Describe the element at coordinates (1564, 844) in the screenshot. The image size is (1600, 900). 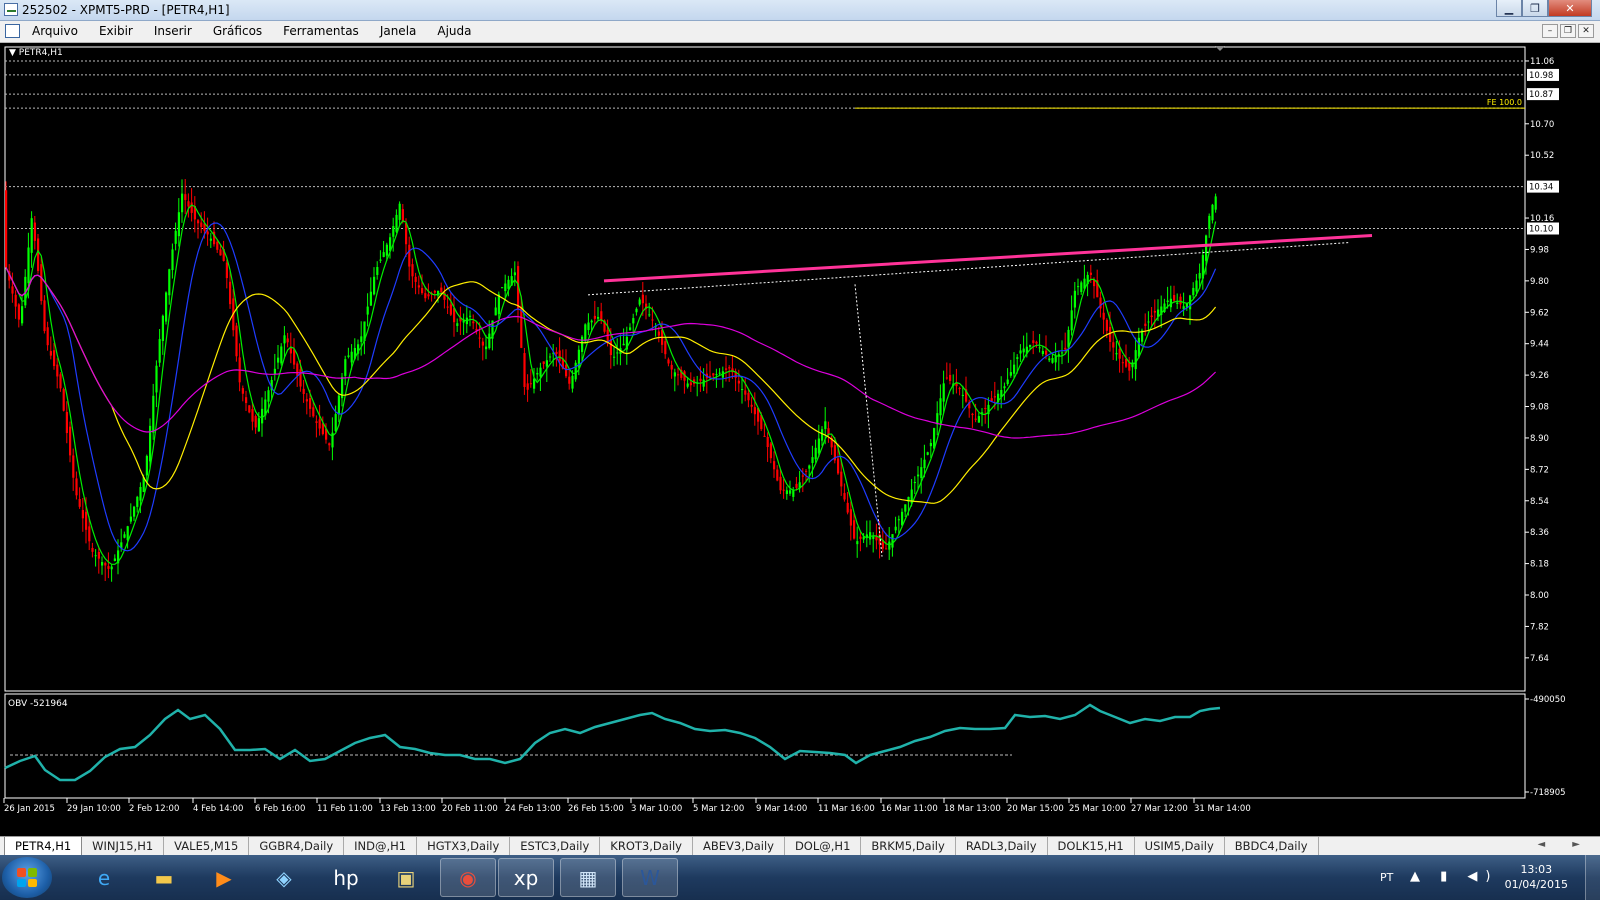
I see `tab-scroll-arrows: ◄ ►` at that location.